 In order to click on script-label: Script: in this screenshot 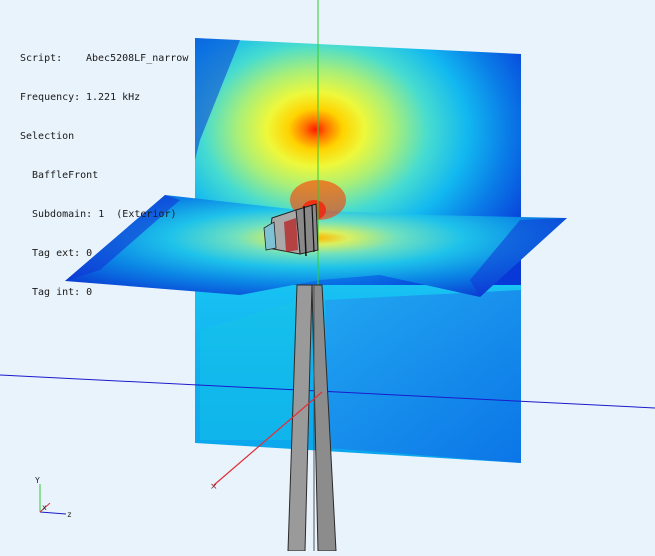, I will do `click(41, 58)`.